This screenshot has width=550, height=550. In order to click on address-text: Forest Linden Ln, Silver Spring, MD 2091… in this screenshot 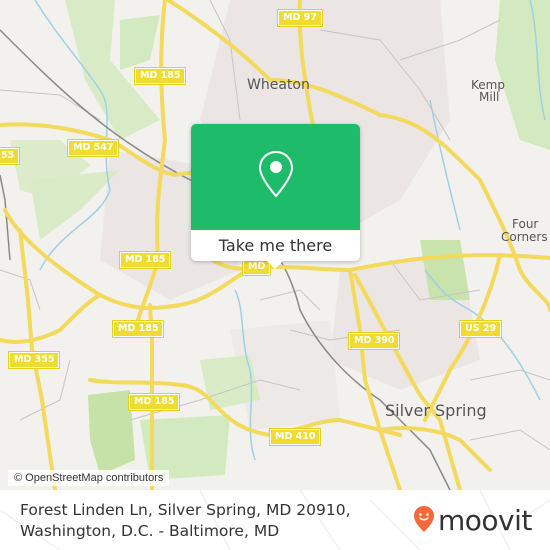, I will do `click(185, 521)`.